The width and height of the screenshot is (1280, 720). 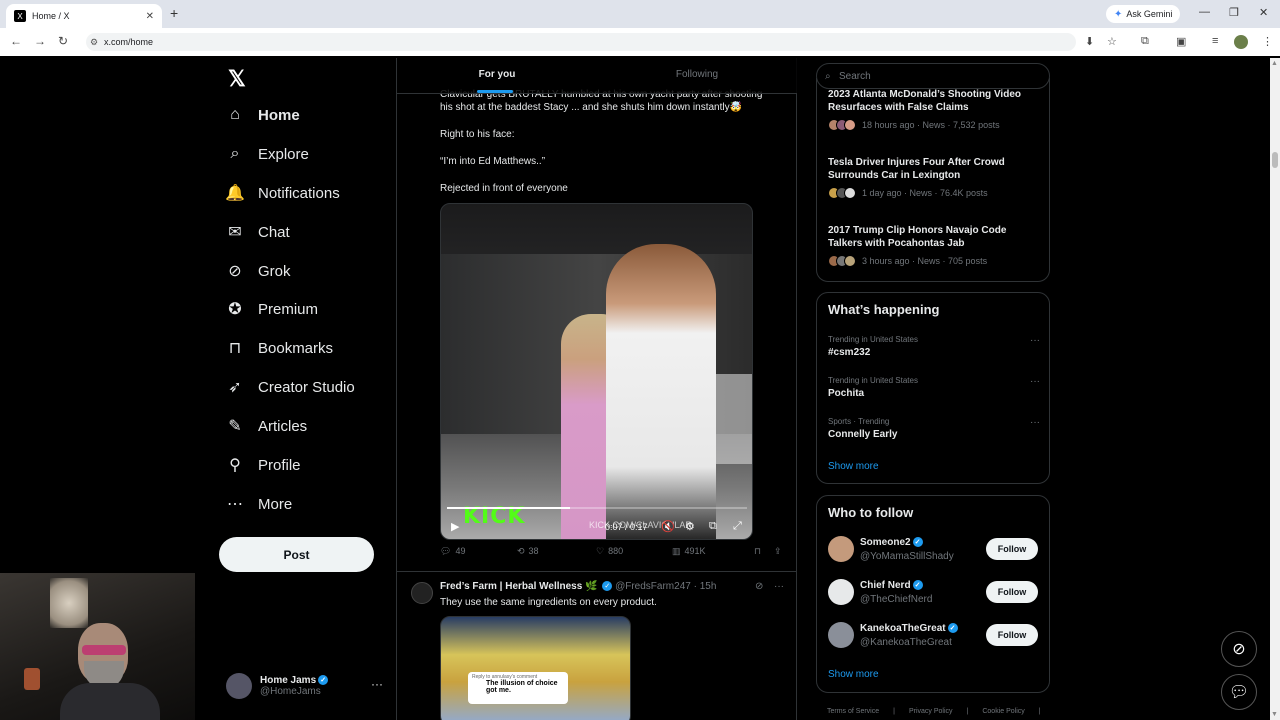 I want to click on menu-list-icon: ≡, so click(x=1215, y=41).